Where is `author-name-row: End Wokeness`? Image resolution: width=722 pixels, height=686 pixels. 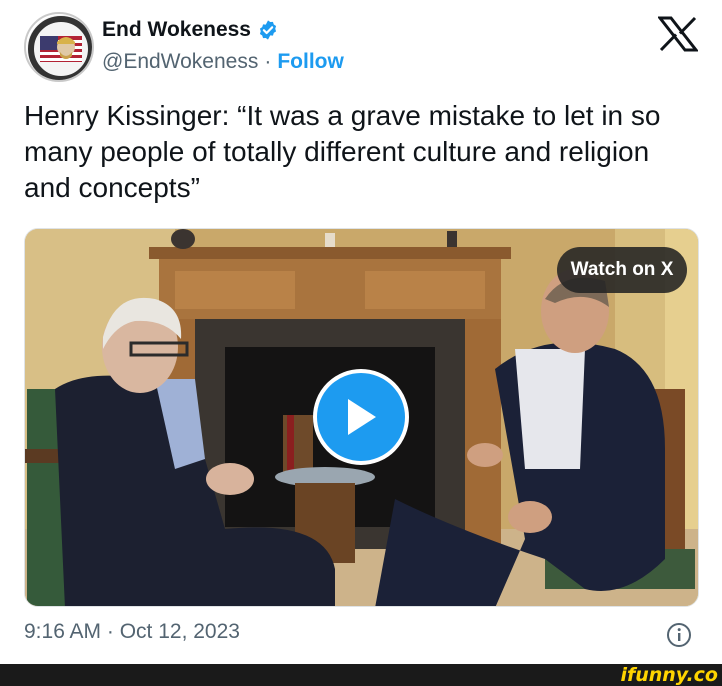
author-name-row: End Wokeness is located at coordinates (190, 30).